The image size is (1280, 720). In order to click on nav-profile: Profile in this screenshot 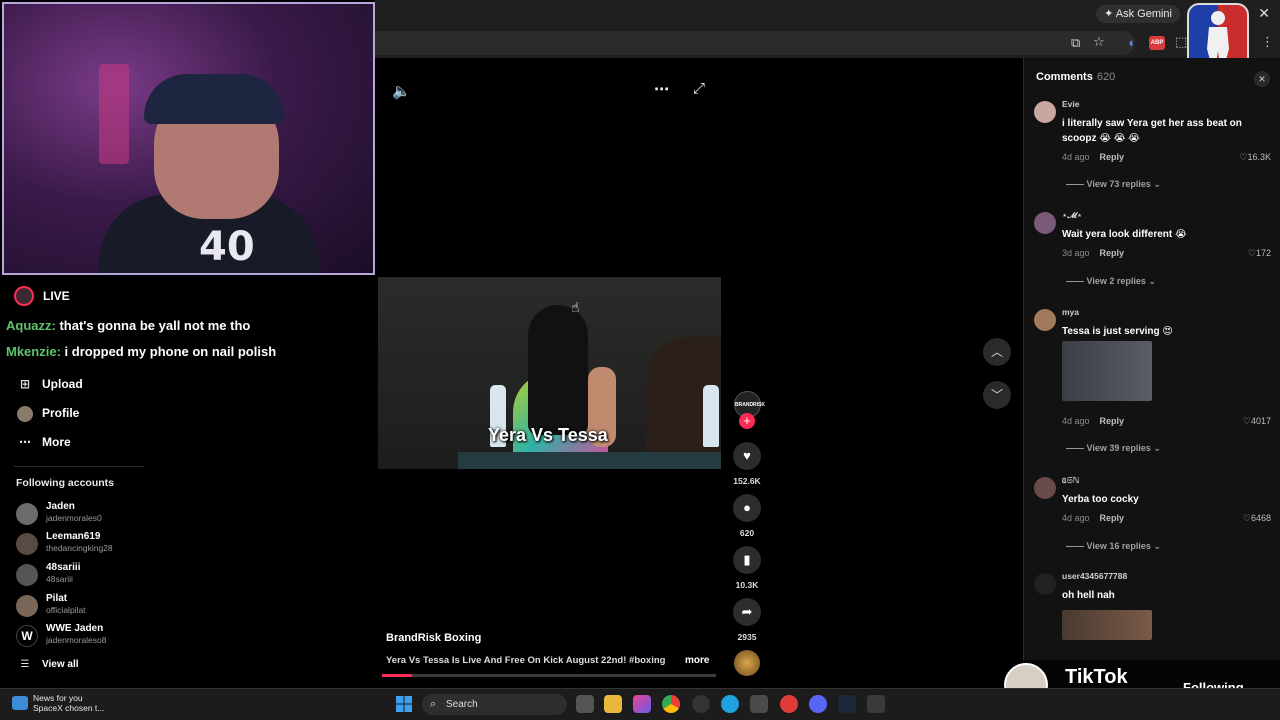, I will do `click(47, 414)`.